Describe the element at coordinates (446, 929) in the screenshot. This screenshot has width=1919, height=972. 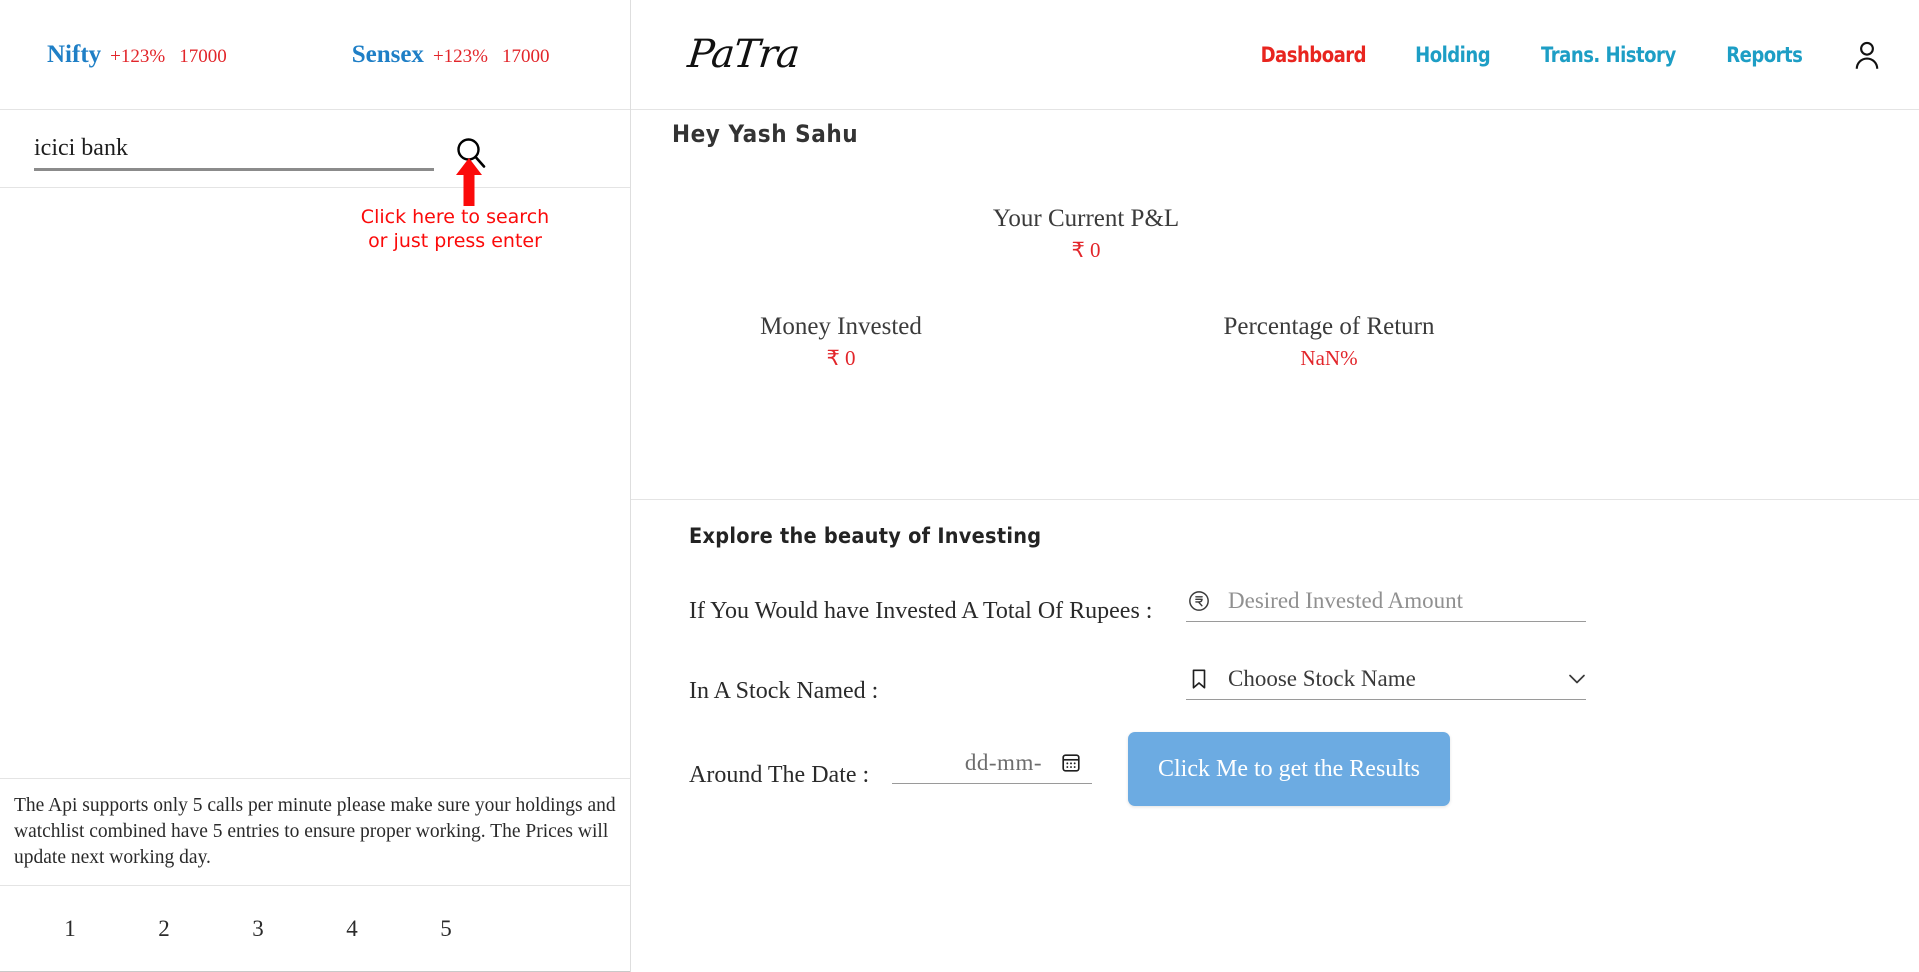
I see `page-button-5: 5` at that location.